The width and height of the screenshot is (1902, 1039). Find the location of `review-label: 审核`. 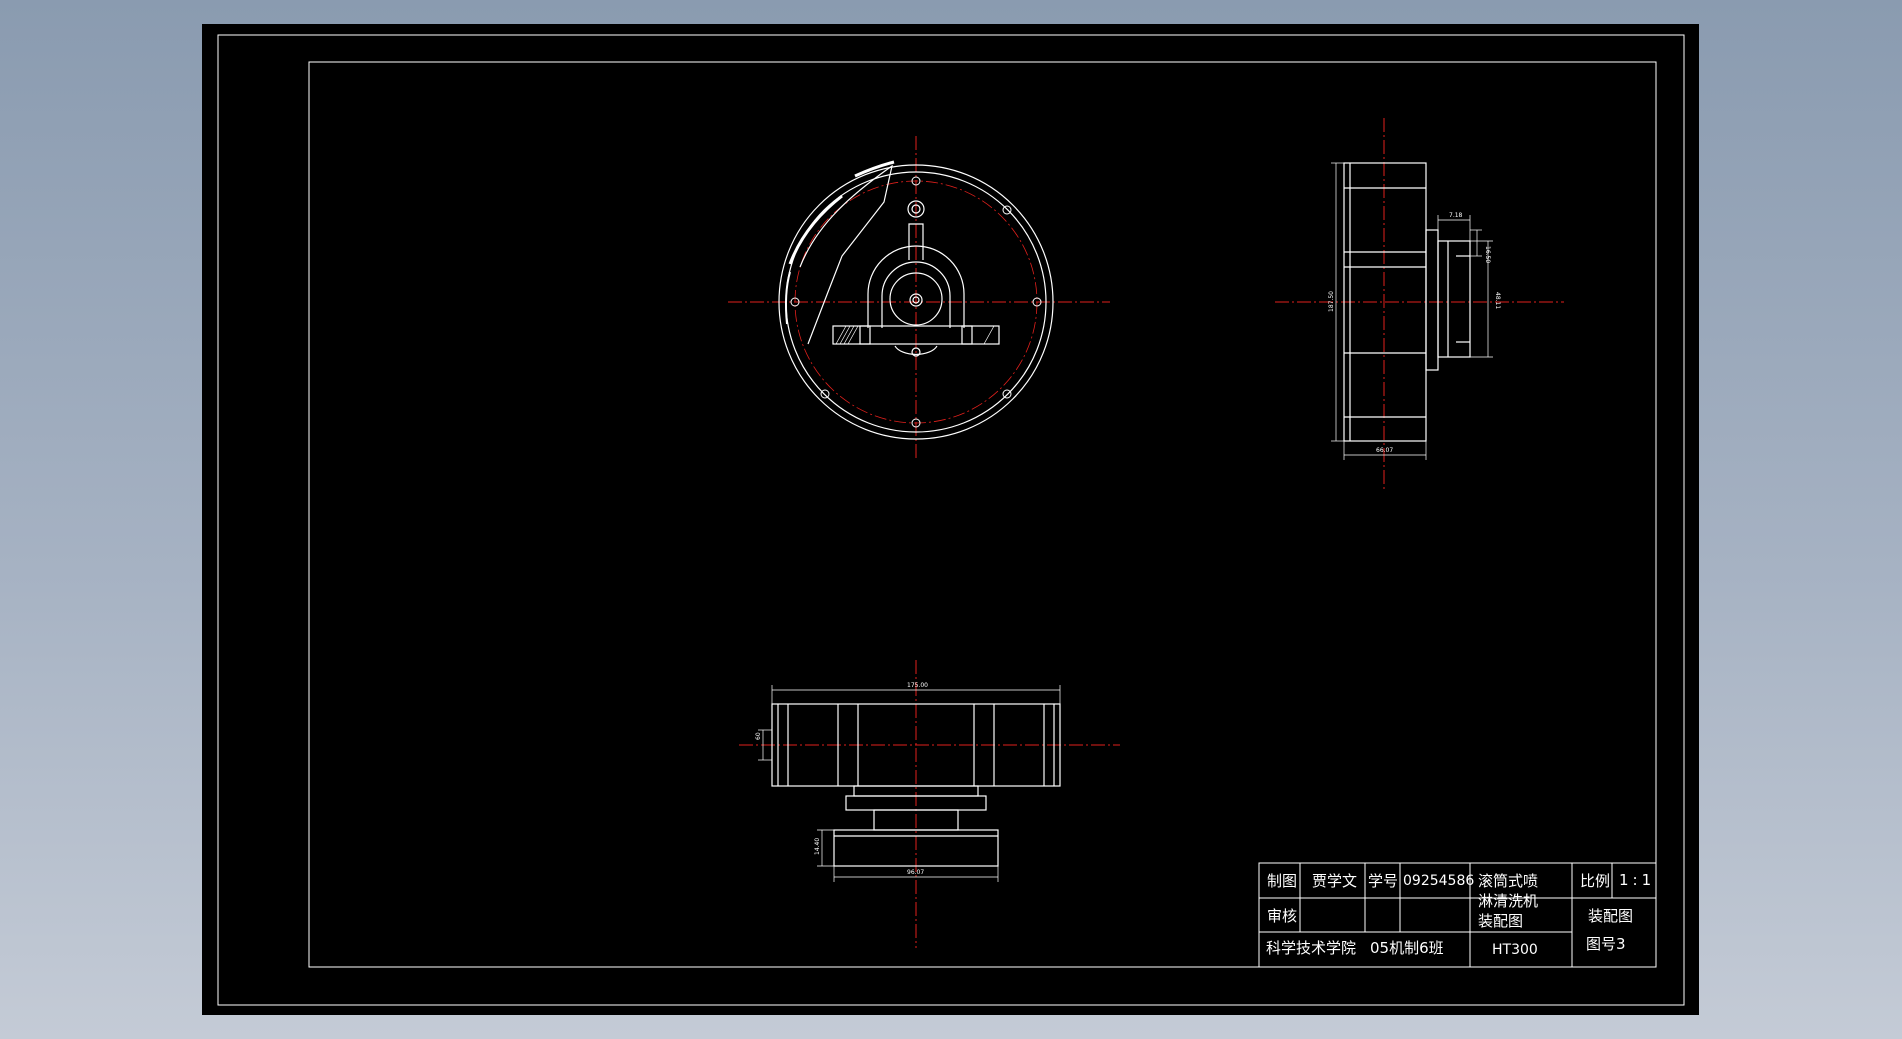

review-label: 审核 is located at coordinates (1282, 916).